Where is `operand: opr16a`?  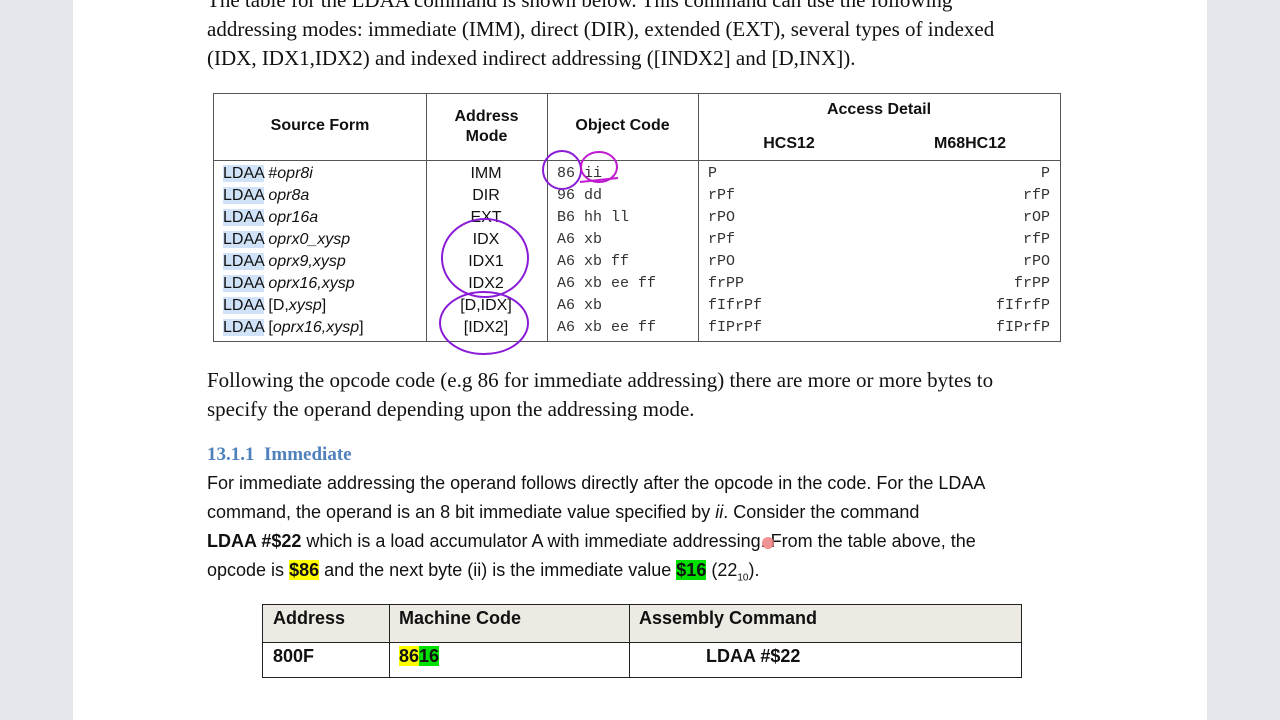 operand: opr16a is located at coordinates (293, 217).